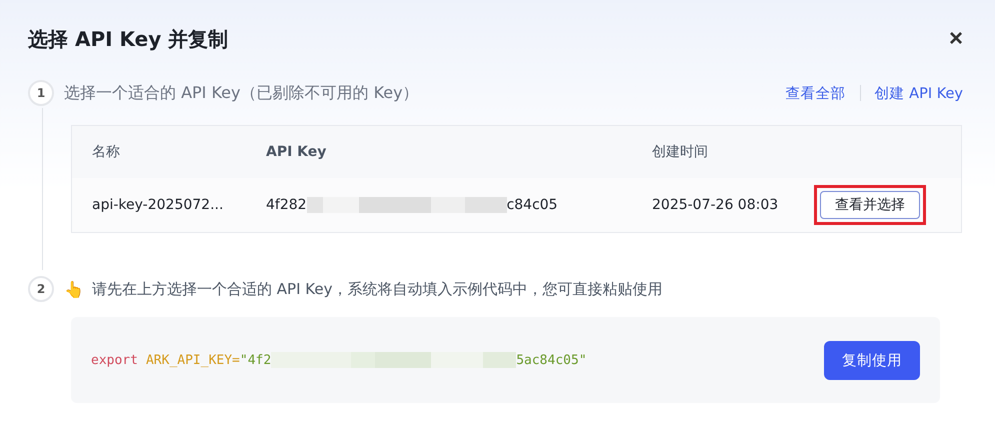 The image size is (995, 434). I want to click on step-text: 请先在上方选择一个合适的 API Key，系统将自动填入示例代码中，您可直接粘贴使用, so click(377, 289).